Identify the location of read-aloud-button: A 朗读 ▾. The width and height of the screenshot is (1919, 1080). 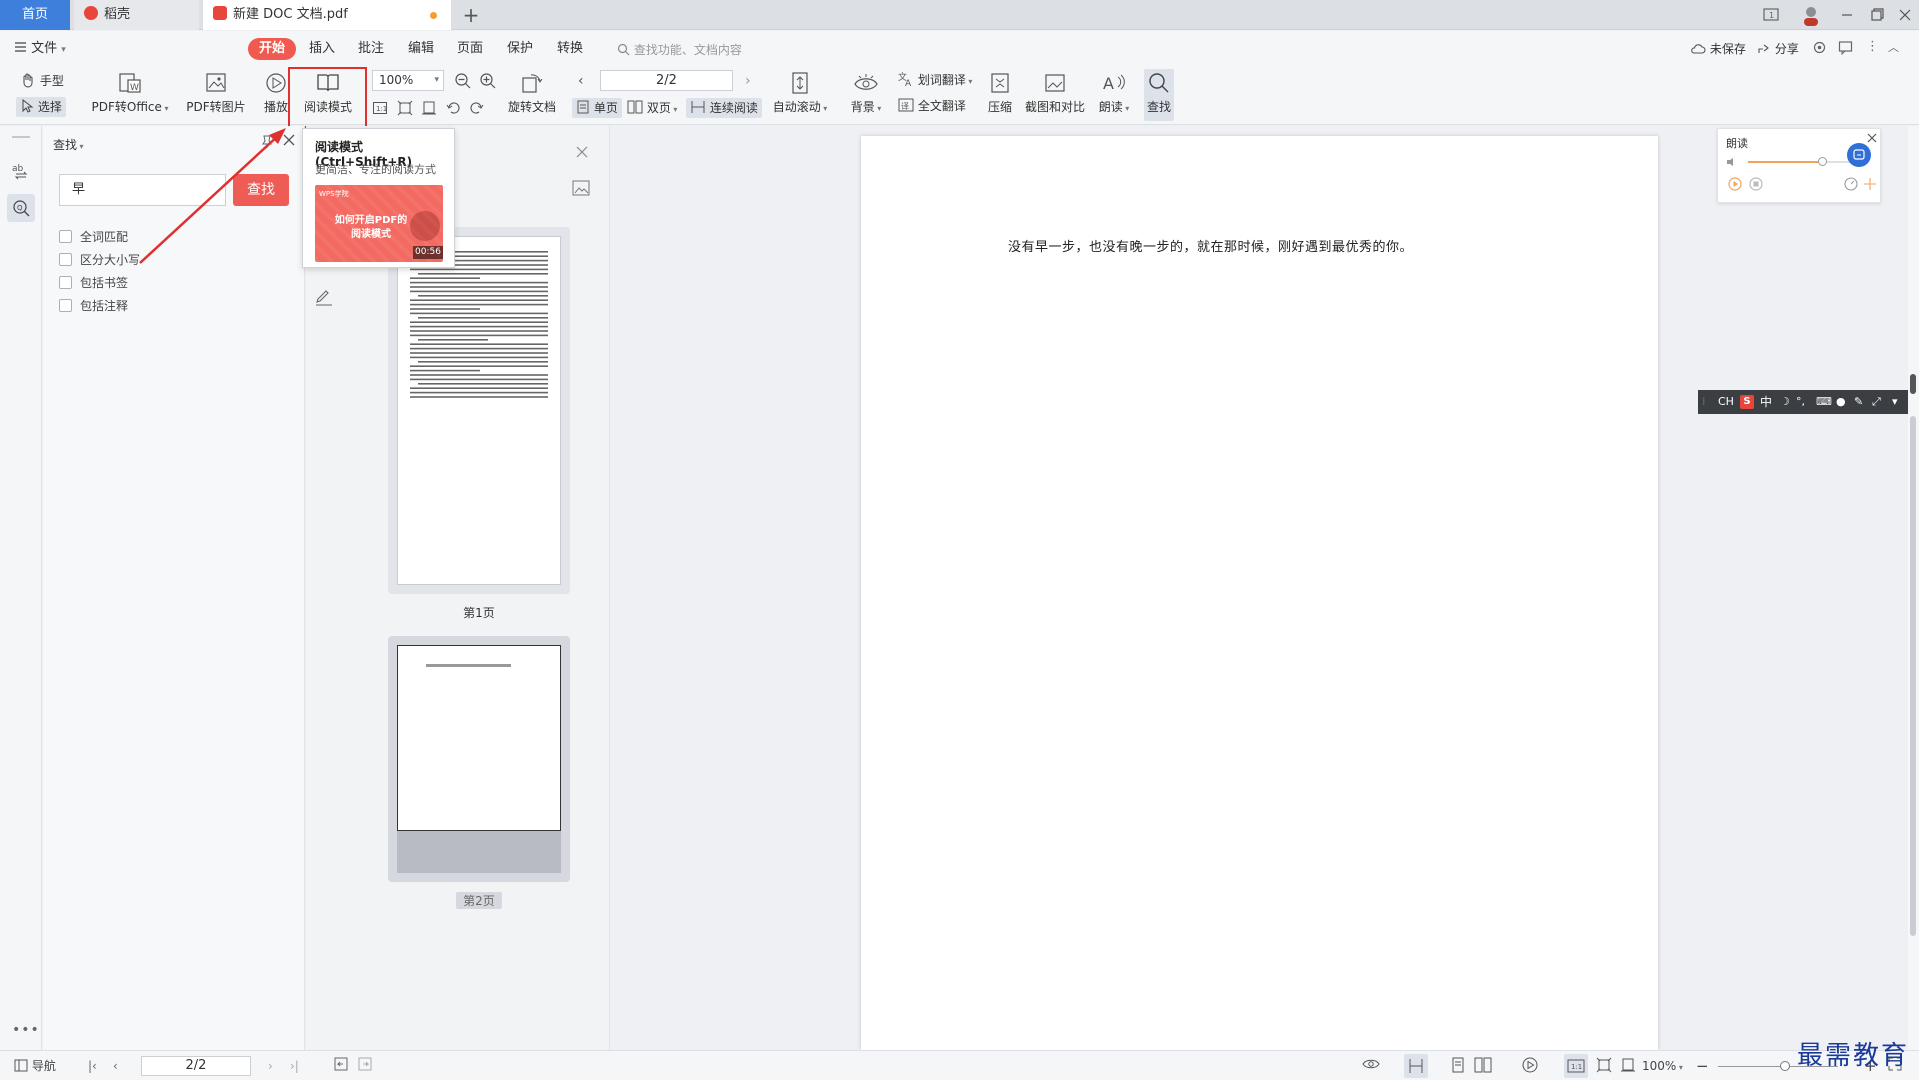
(1114, 93).